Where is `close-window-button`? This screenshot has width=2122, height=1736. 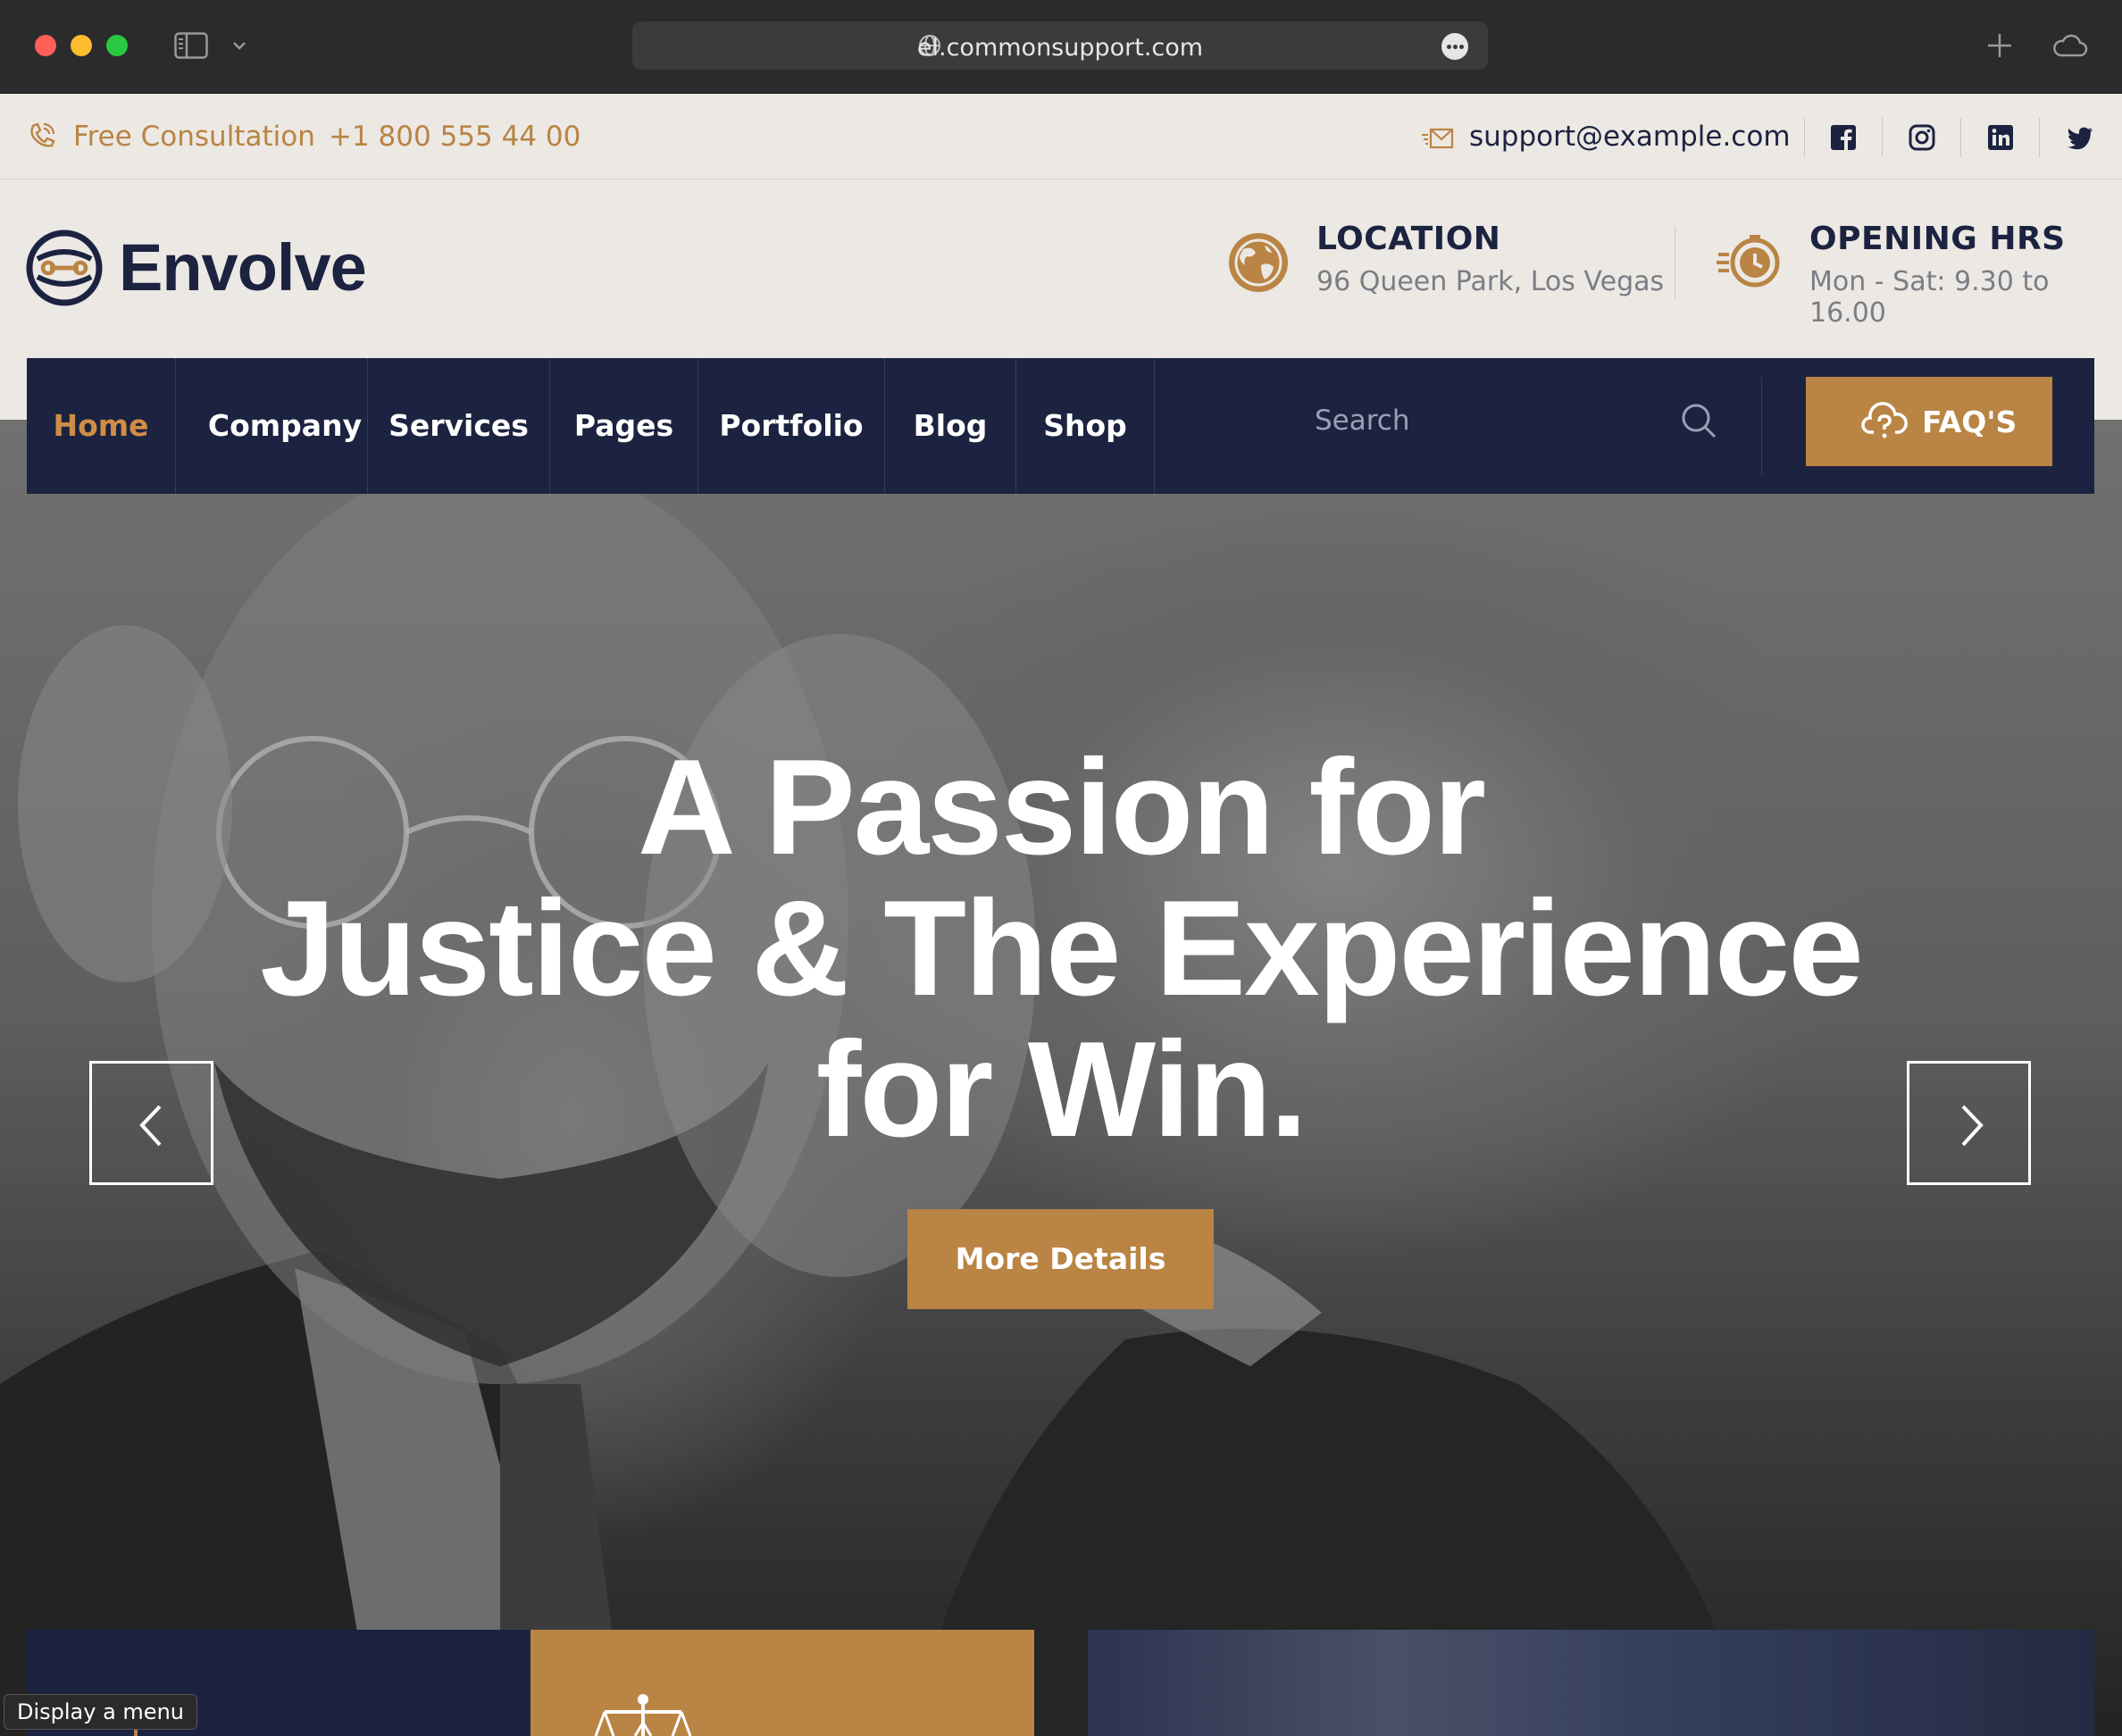 close-window-button is located at coordinates (45, 45).